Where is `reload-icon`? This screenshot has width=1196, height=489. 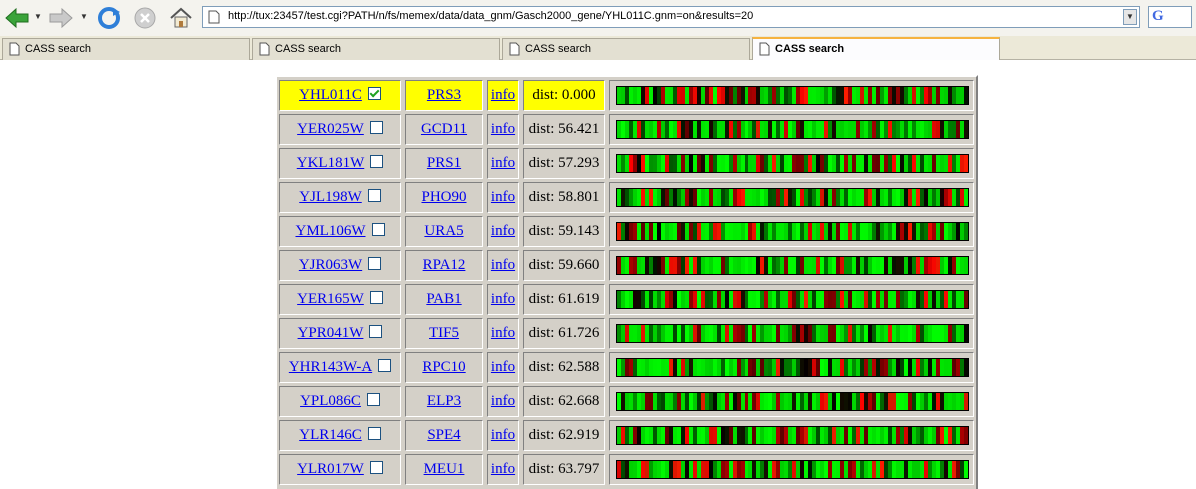
reload-icon is located at coordinates (109, 18).